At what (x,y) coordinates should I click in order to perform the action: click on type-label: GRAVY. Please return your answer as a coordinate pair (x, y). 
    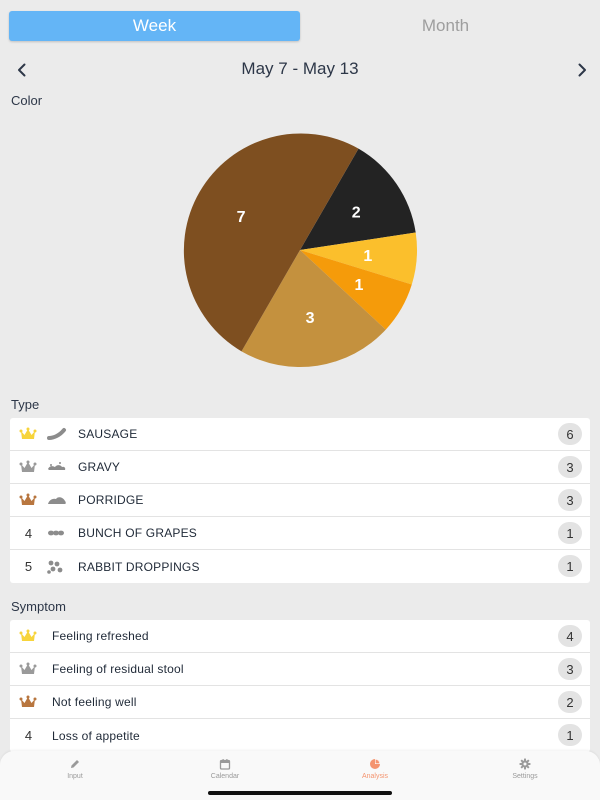
    Looking at the image, I should click on (99, 467).